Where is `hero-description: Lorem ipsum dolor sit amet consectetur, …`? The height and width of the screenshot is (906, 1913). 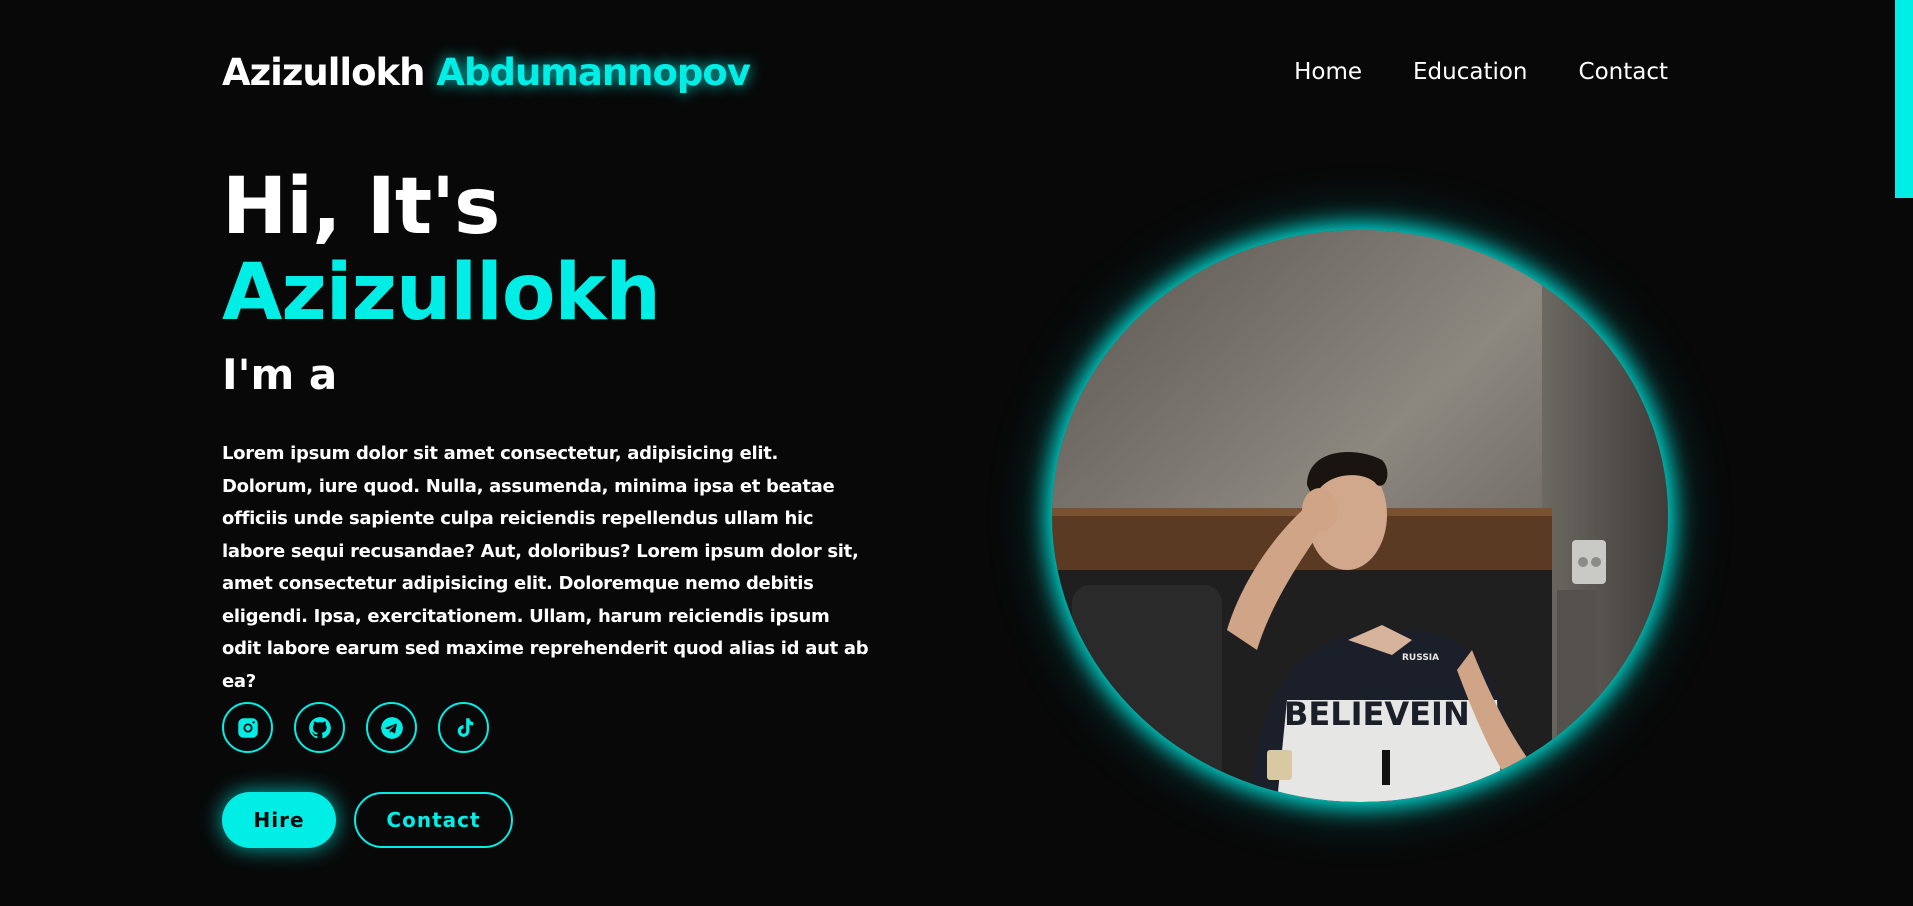 hero-description: Lorem ipsum dolor sit amet consectetur, … is located at coordinates (545, 567).